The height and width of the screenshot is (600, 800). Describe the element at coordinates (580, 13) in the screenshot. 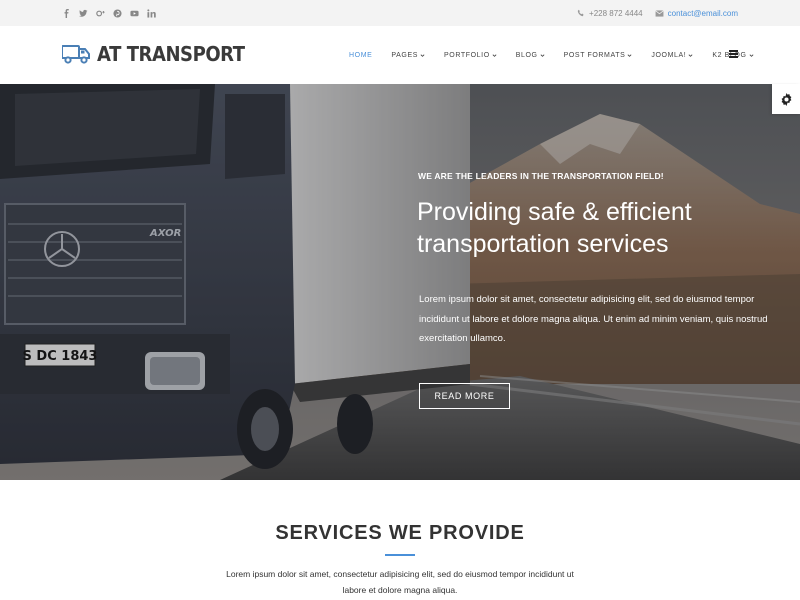

I see `phone-icon` at that location.